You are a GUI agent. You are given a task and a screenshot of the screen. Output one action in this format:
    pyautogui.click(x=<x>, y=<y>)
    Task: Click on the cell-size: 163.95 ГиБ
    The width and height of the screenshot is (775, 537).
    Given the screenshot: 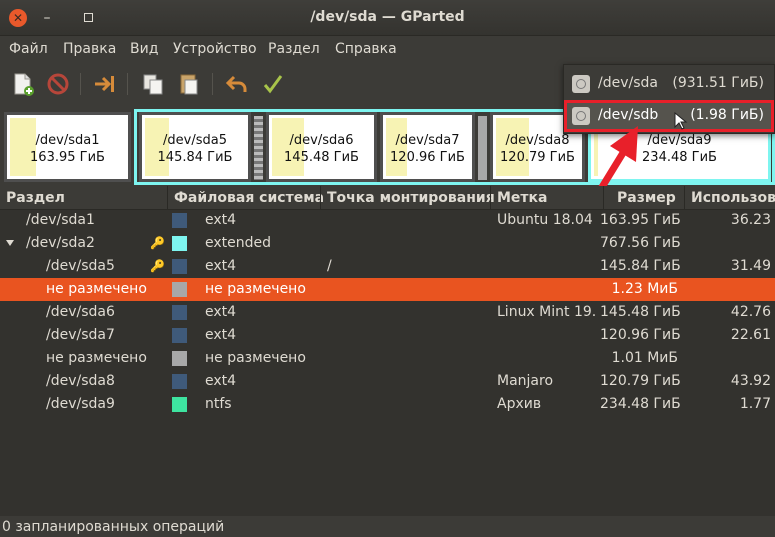 What is the action you would take?
    pyautogui.click(x=640, y=220)
    